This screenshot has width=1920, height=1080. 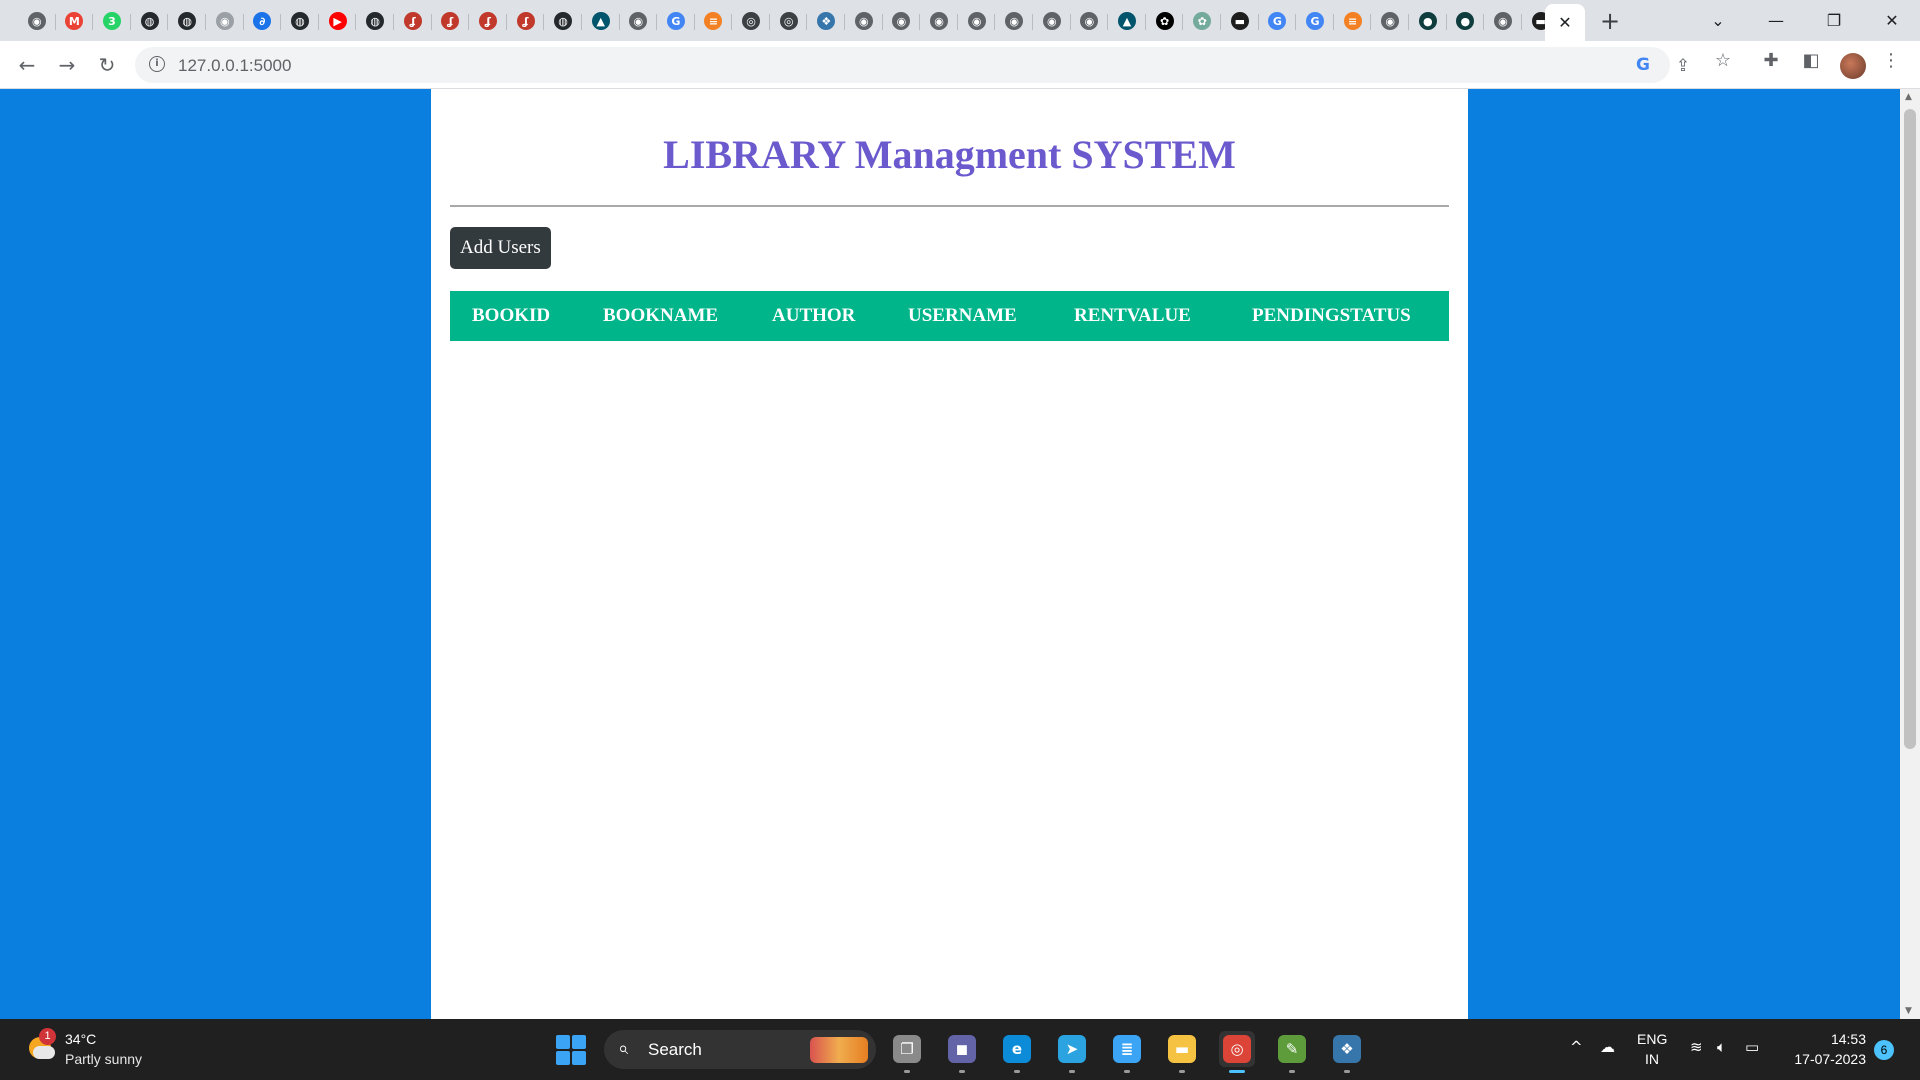 I want to click on browser-tab: ▬, so click(x=1240, y=21).